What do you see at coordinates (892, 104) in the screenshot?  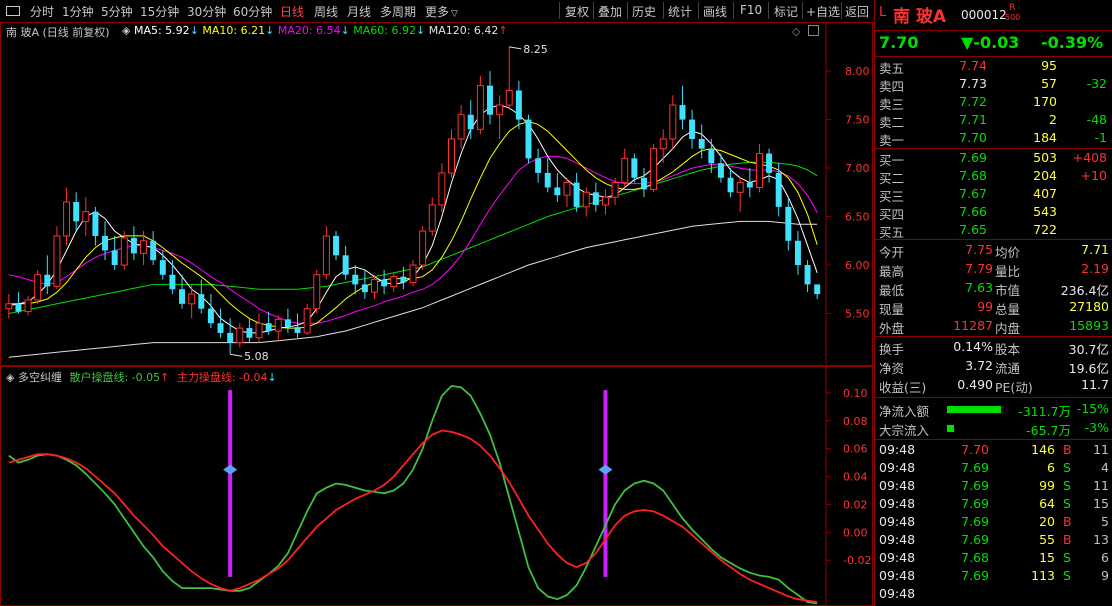 I see `ask-label: 卖三` at bounding box center [892, 104].